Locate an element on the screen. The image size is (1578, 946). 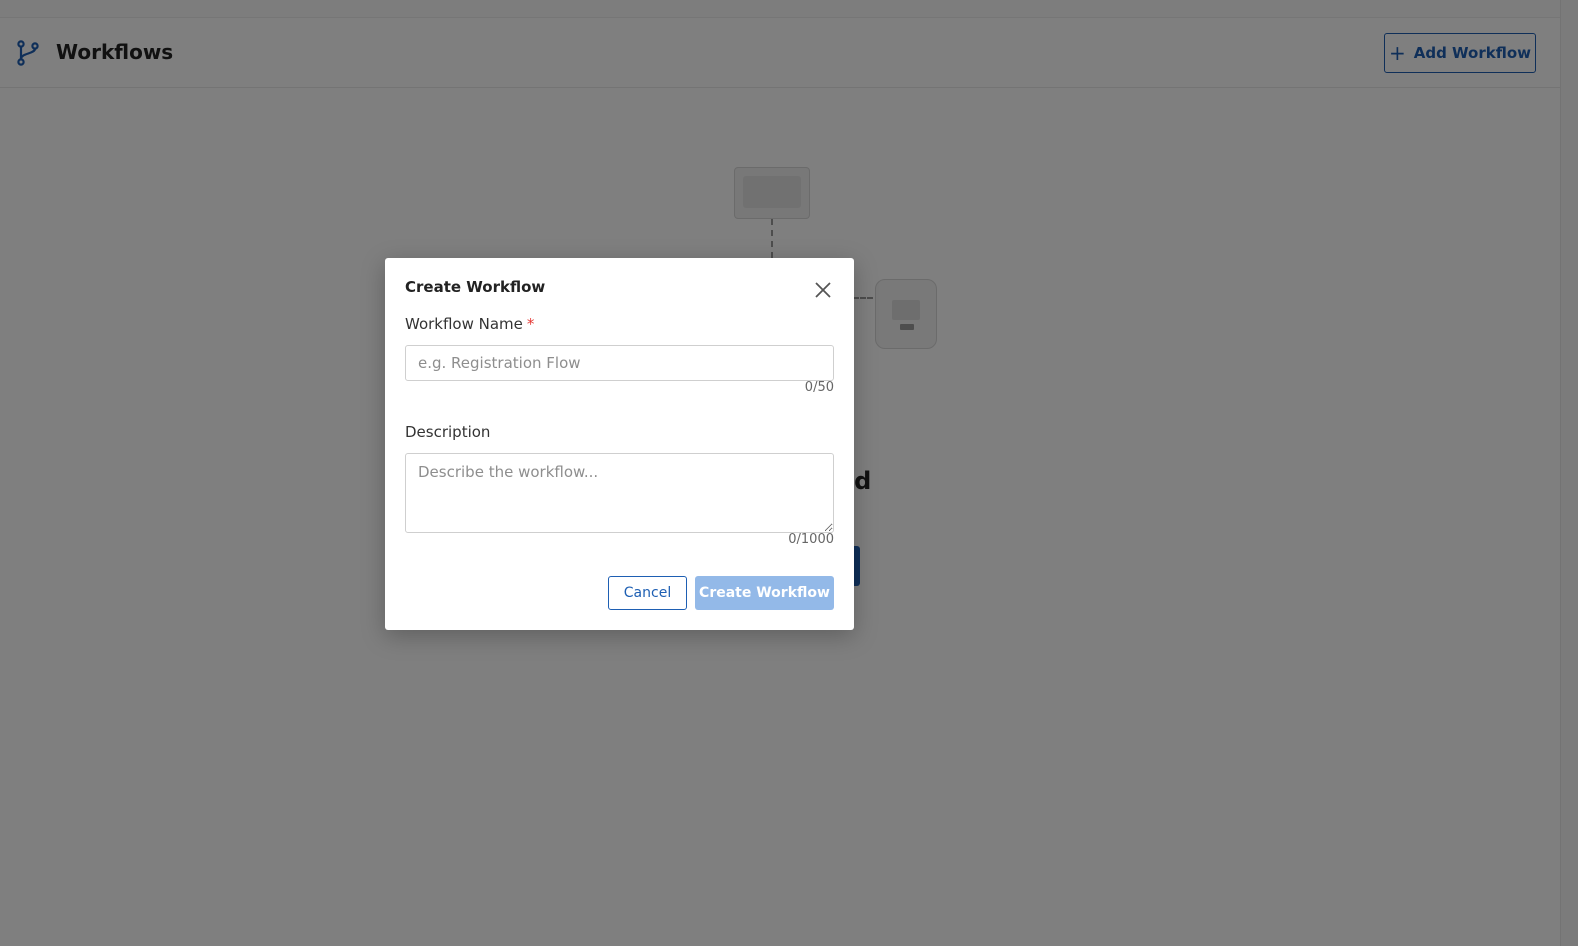
dialog-title: Create Workflow is located at coordinates (475, 287).